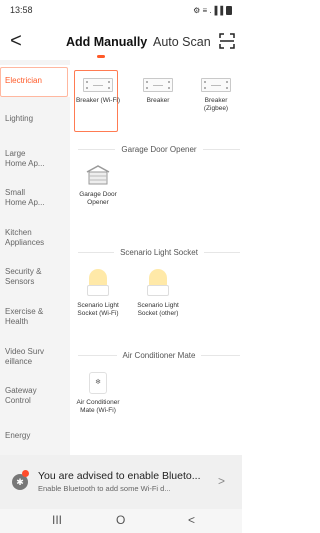 The image size is (320, 533). What do you see at coordinates (98, 175) in the screenshot?
I see `garage-door-icon` at bounding box center [98, 175].